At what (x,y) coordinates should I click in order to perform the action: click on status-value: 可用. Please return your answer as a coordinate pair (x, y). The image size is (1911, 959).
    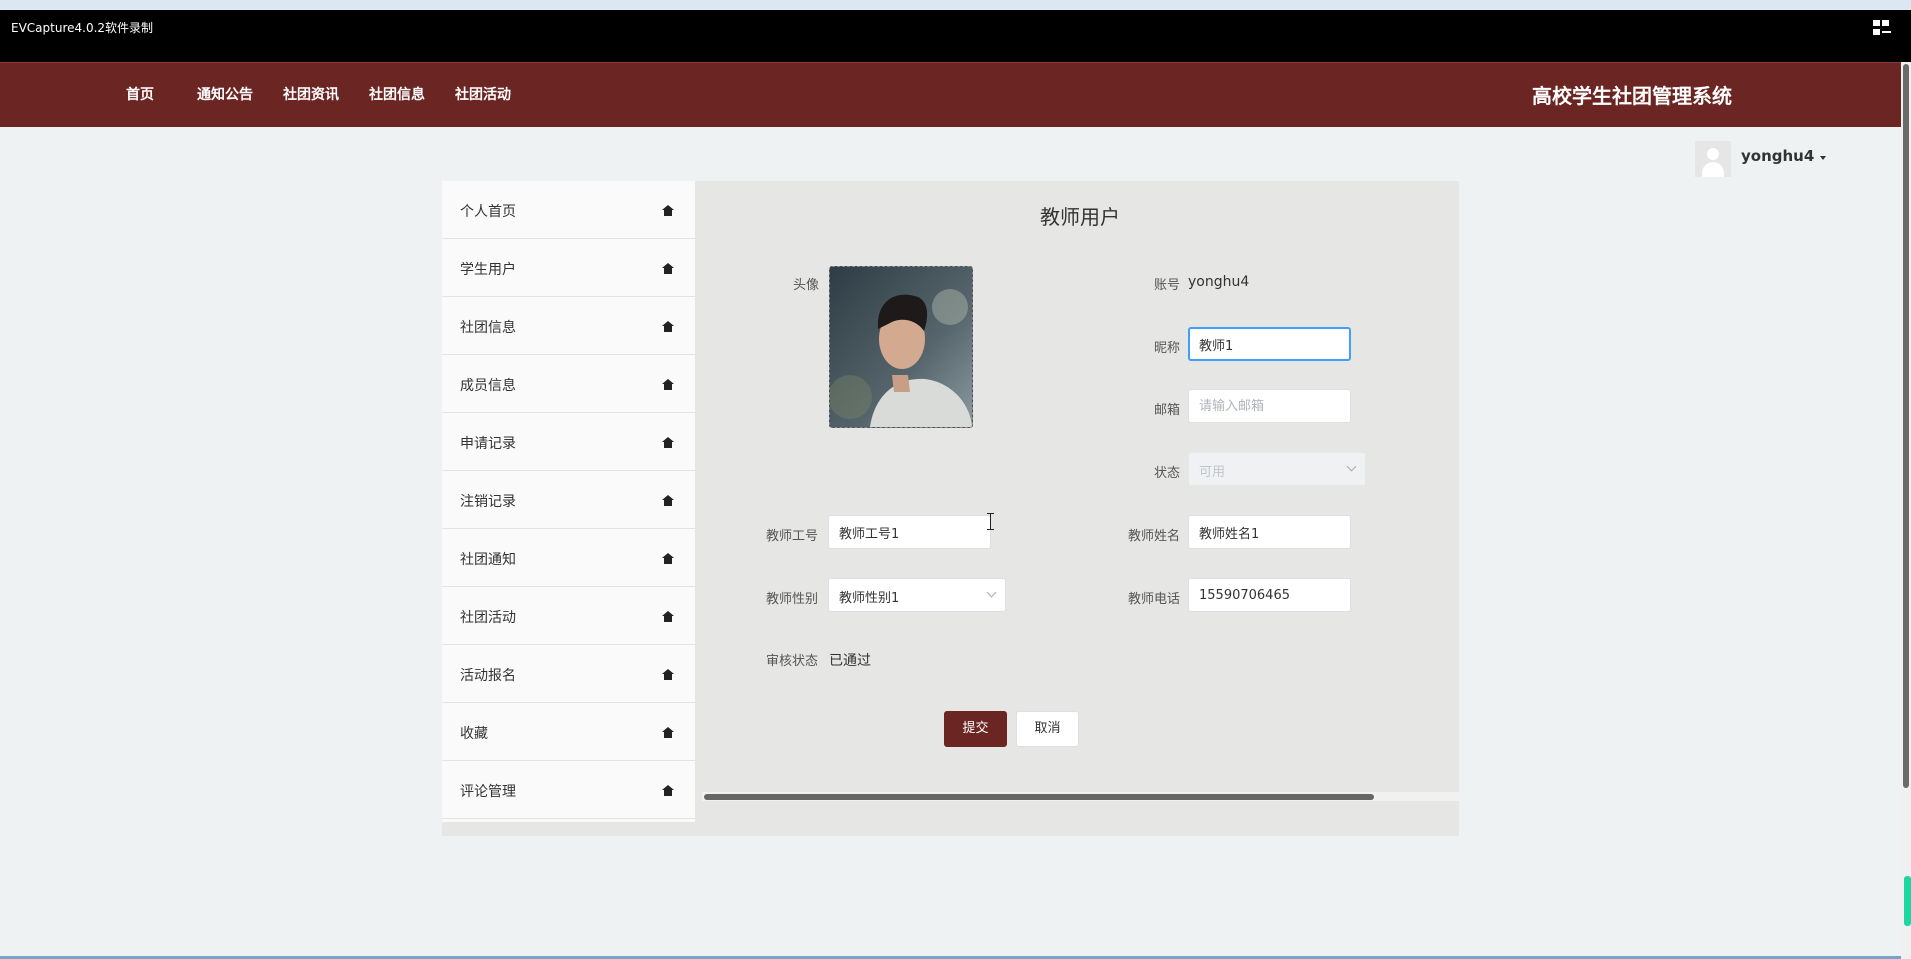
    Looking at the image, I should click on (1212, 472).